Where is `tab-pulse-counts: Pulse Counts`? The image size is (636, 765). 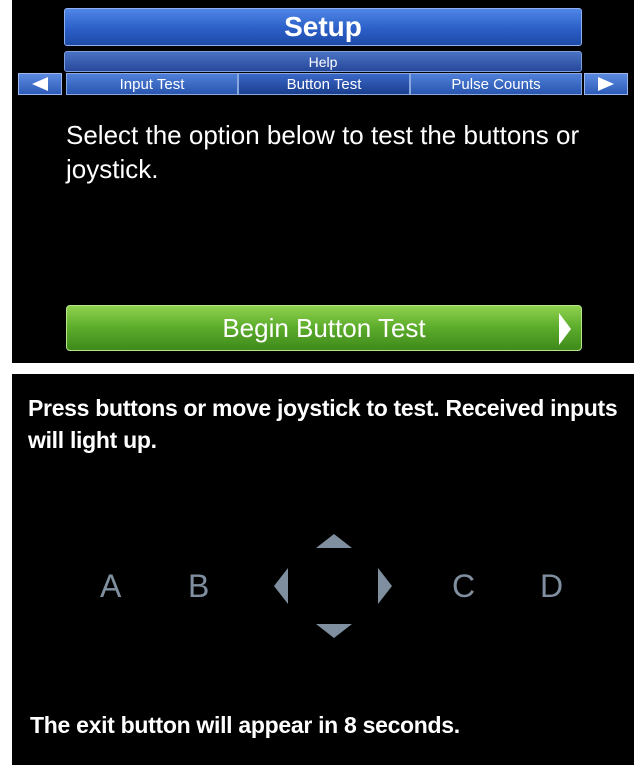
tab-pulse-counts: Pulse Counts is located at coordinates (496, 84).